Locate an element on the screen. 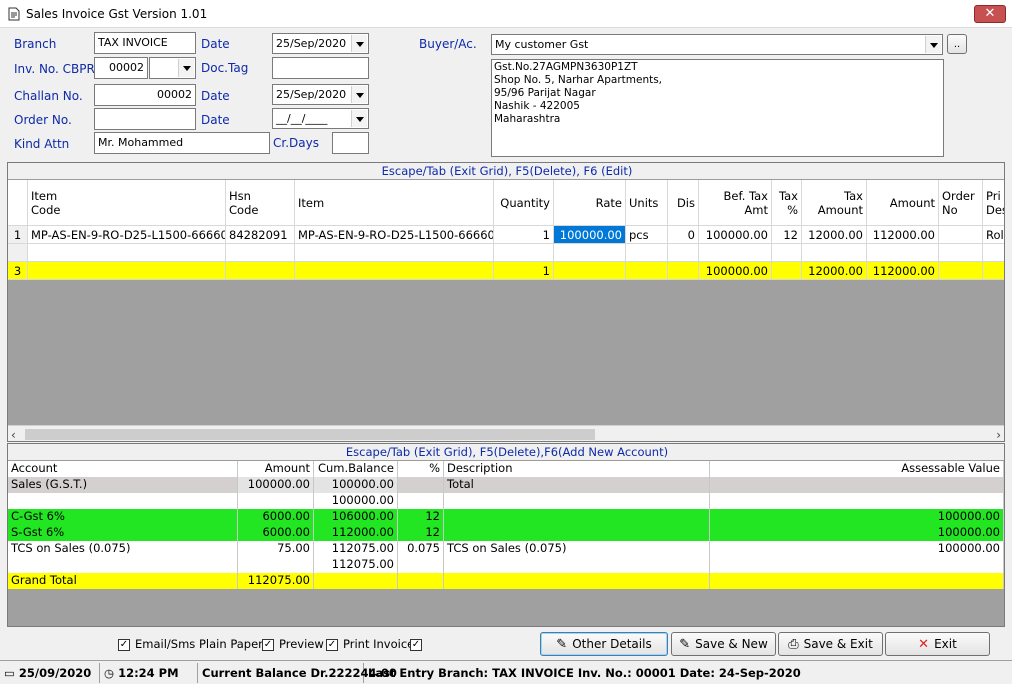 Image resolution: width=1012 pixels, height=684 pixels. cell-hsn-code: 84282091 is located at coordinates (260, 235).